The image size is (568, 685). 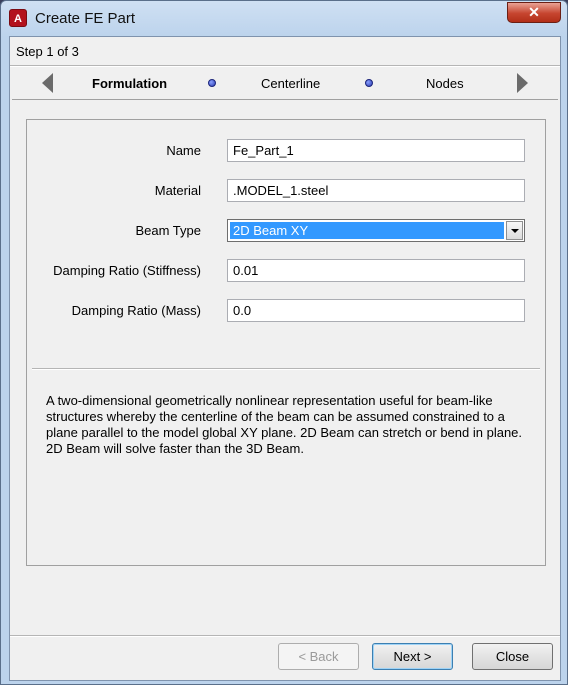 I want to click on wizard-step-navigator: Formulation Centerline Nodes, so click(x=285, y=84).